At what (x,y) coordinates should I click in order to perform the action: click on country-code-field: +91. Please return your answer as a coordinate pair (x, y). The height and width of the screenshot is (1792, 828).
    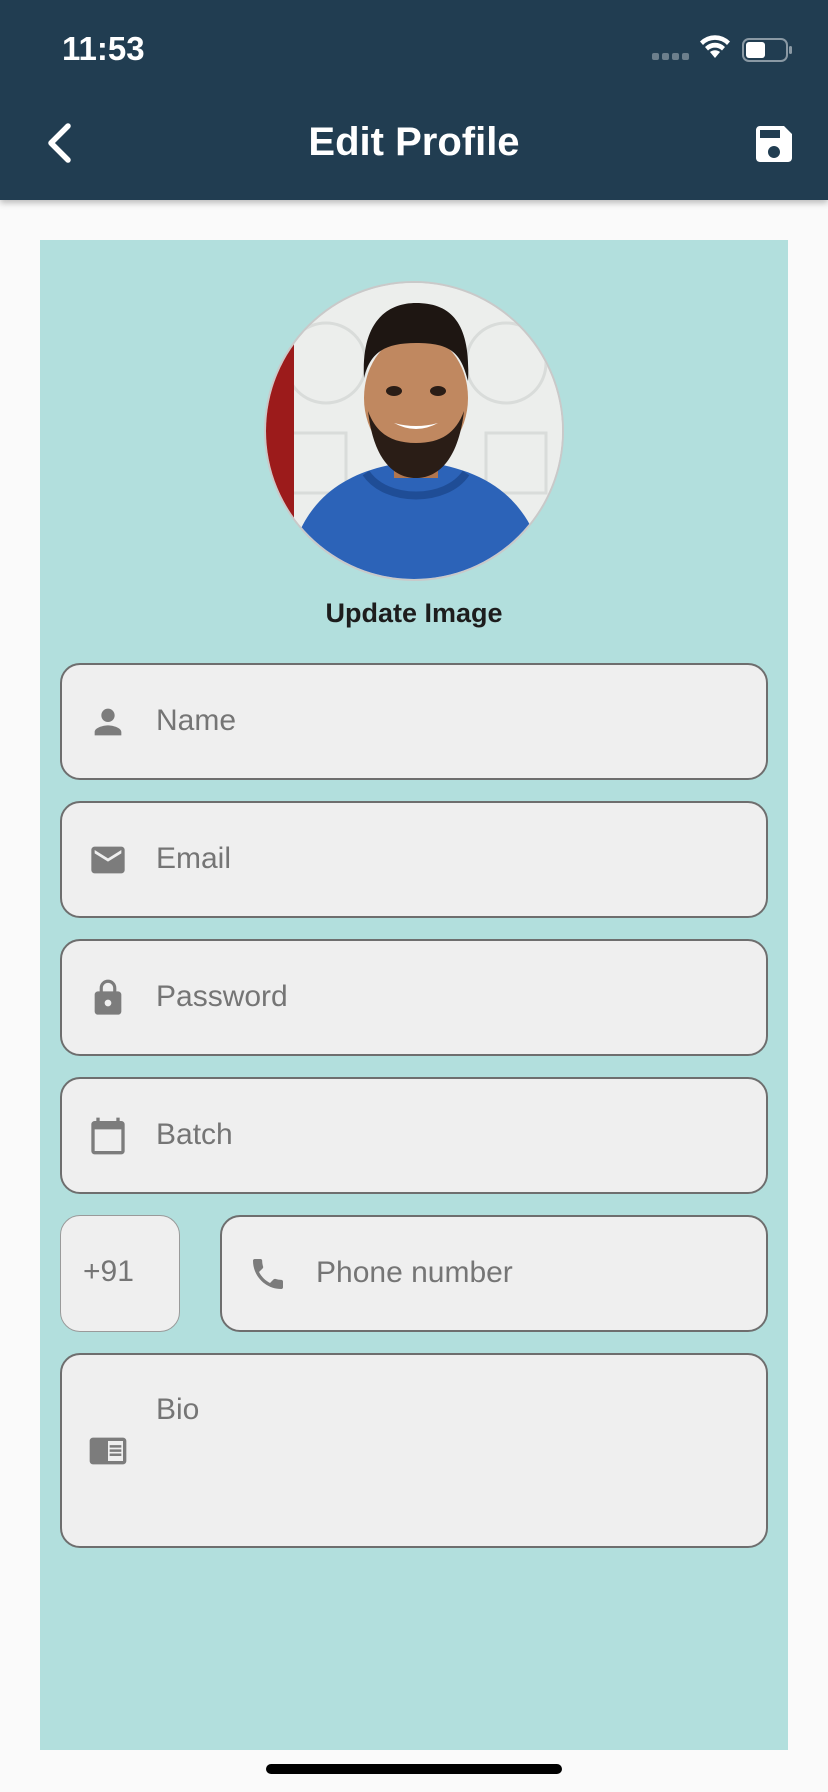
    Looking at the image, I should click on (120, 1273).